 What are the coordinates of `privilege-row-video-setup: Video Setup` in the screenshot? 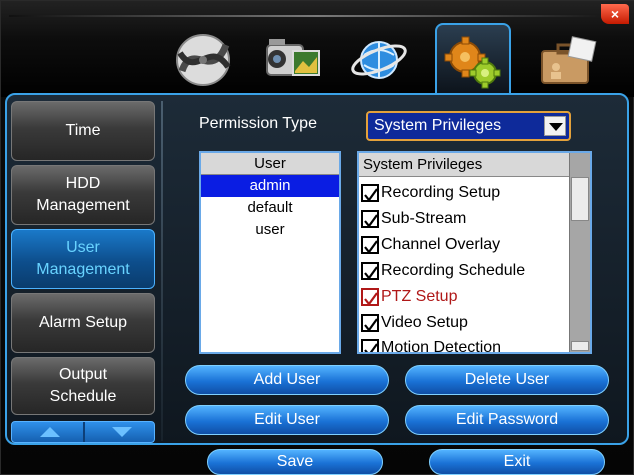 It's located at (465, 323).